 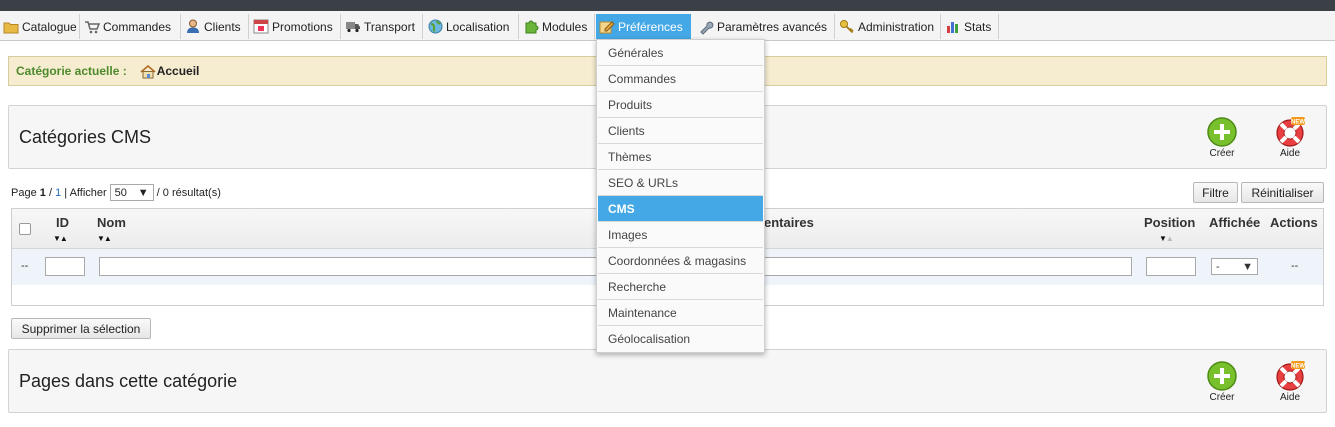 What do you see at coordinates (765, 26) in the screenshot?
I see `tab-parametres-avances: Paramètres avancés` at bounding box center [765, 26].